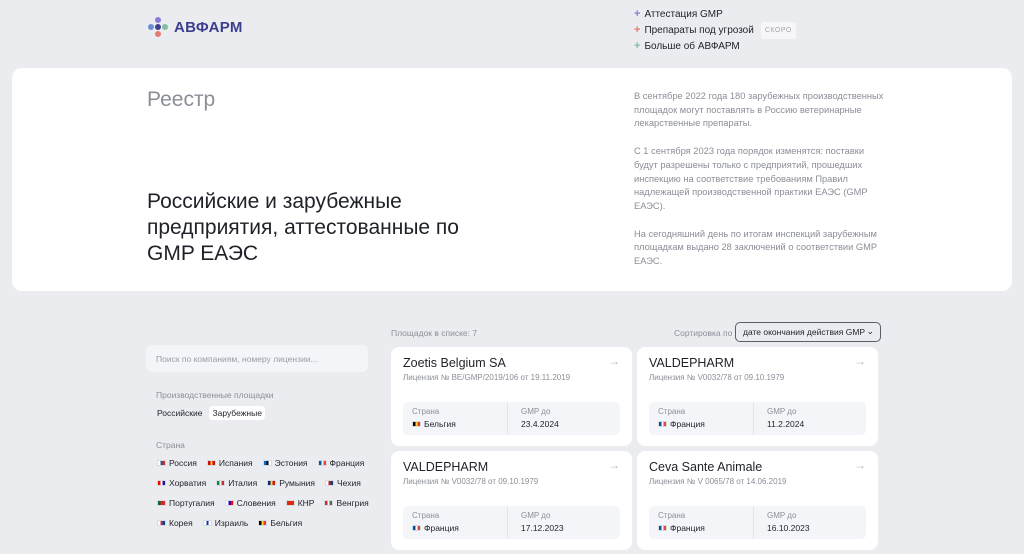 This screenshot has width=1024, height=554. Describe the element at coordinates (215, 395) in the screenshot. I see `sites-filter-title: Производственные площадки` at that location.